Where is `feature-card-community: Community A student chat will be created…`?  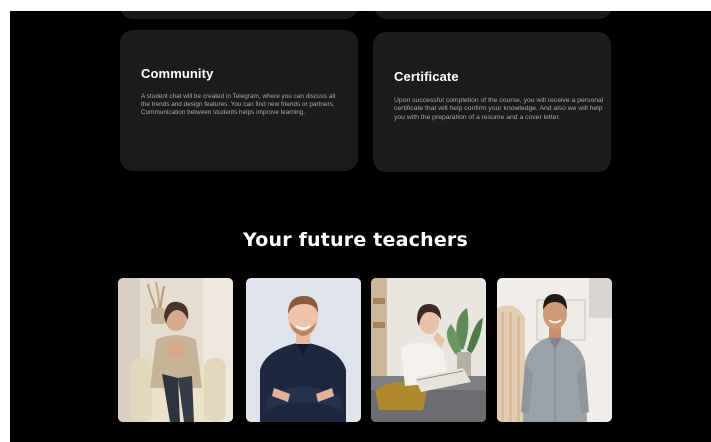 feature-card-community: Community A student chat will be created… is located at coordinates (239, 100).